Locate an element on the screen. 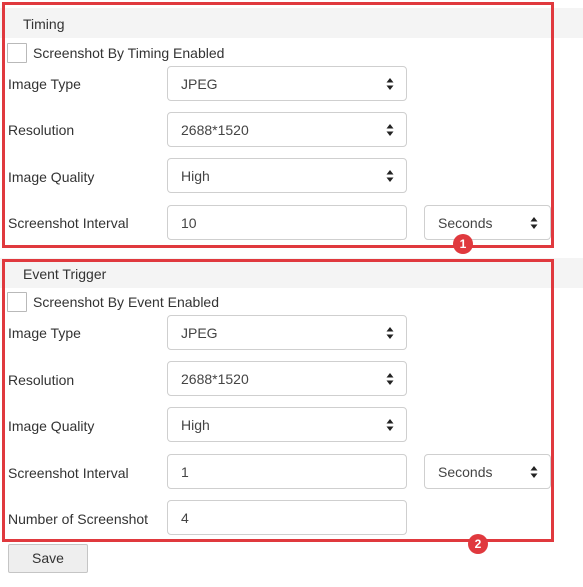 Image resolution: width=583 pixels, height=587 pixels. event-callout-badge: 2 is located at coordinates (478, 544).